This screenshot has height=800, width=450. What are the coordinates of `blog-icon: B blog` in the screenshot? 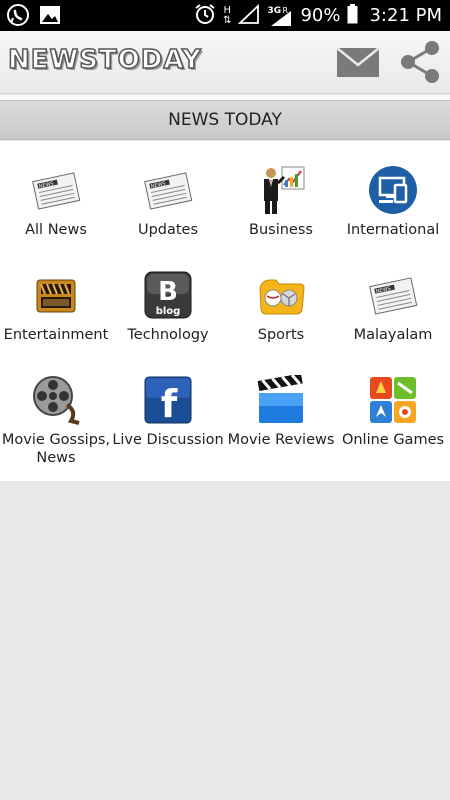 It's located at (168, 295).